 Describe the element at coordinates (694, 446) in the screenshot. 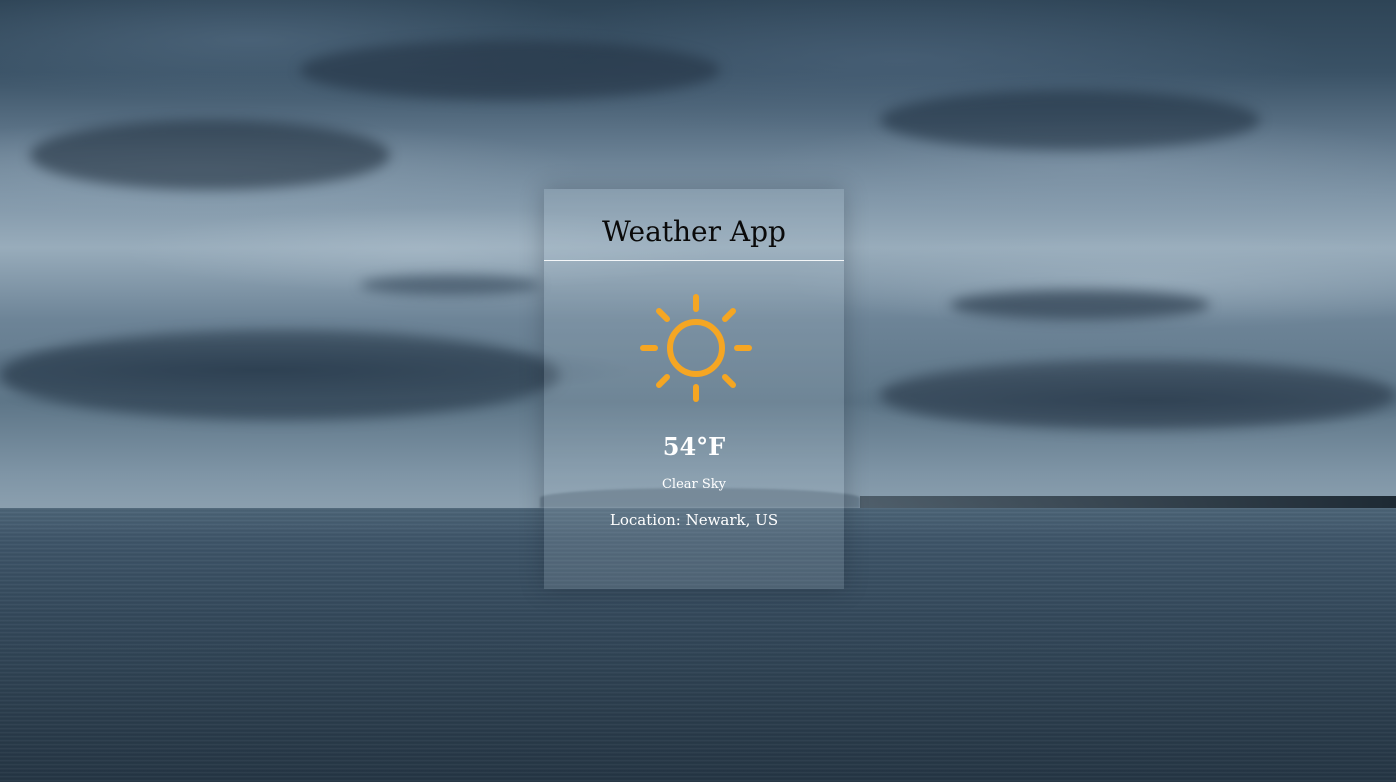

I see `temperature: 54°F` at that location.